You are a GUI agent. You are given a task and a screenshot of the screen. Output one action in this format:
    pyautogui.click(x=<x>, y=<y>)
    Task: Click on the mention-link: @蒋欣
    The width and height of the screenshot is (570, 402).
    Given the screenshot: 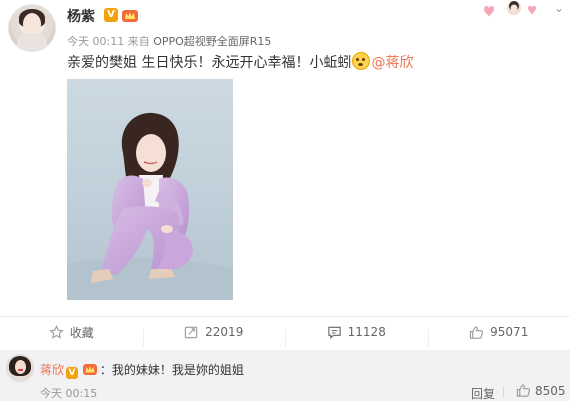 What is the action you would take?
    pyautogui.click(x=392, y=63)
    